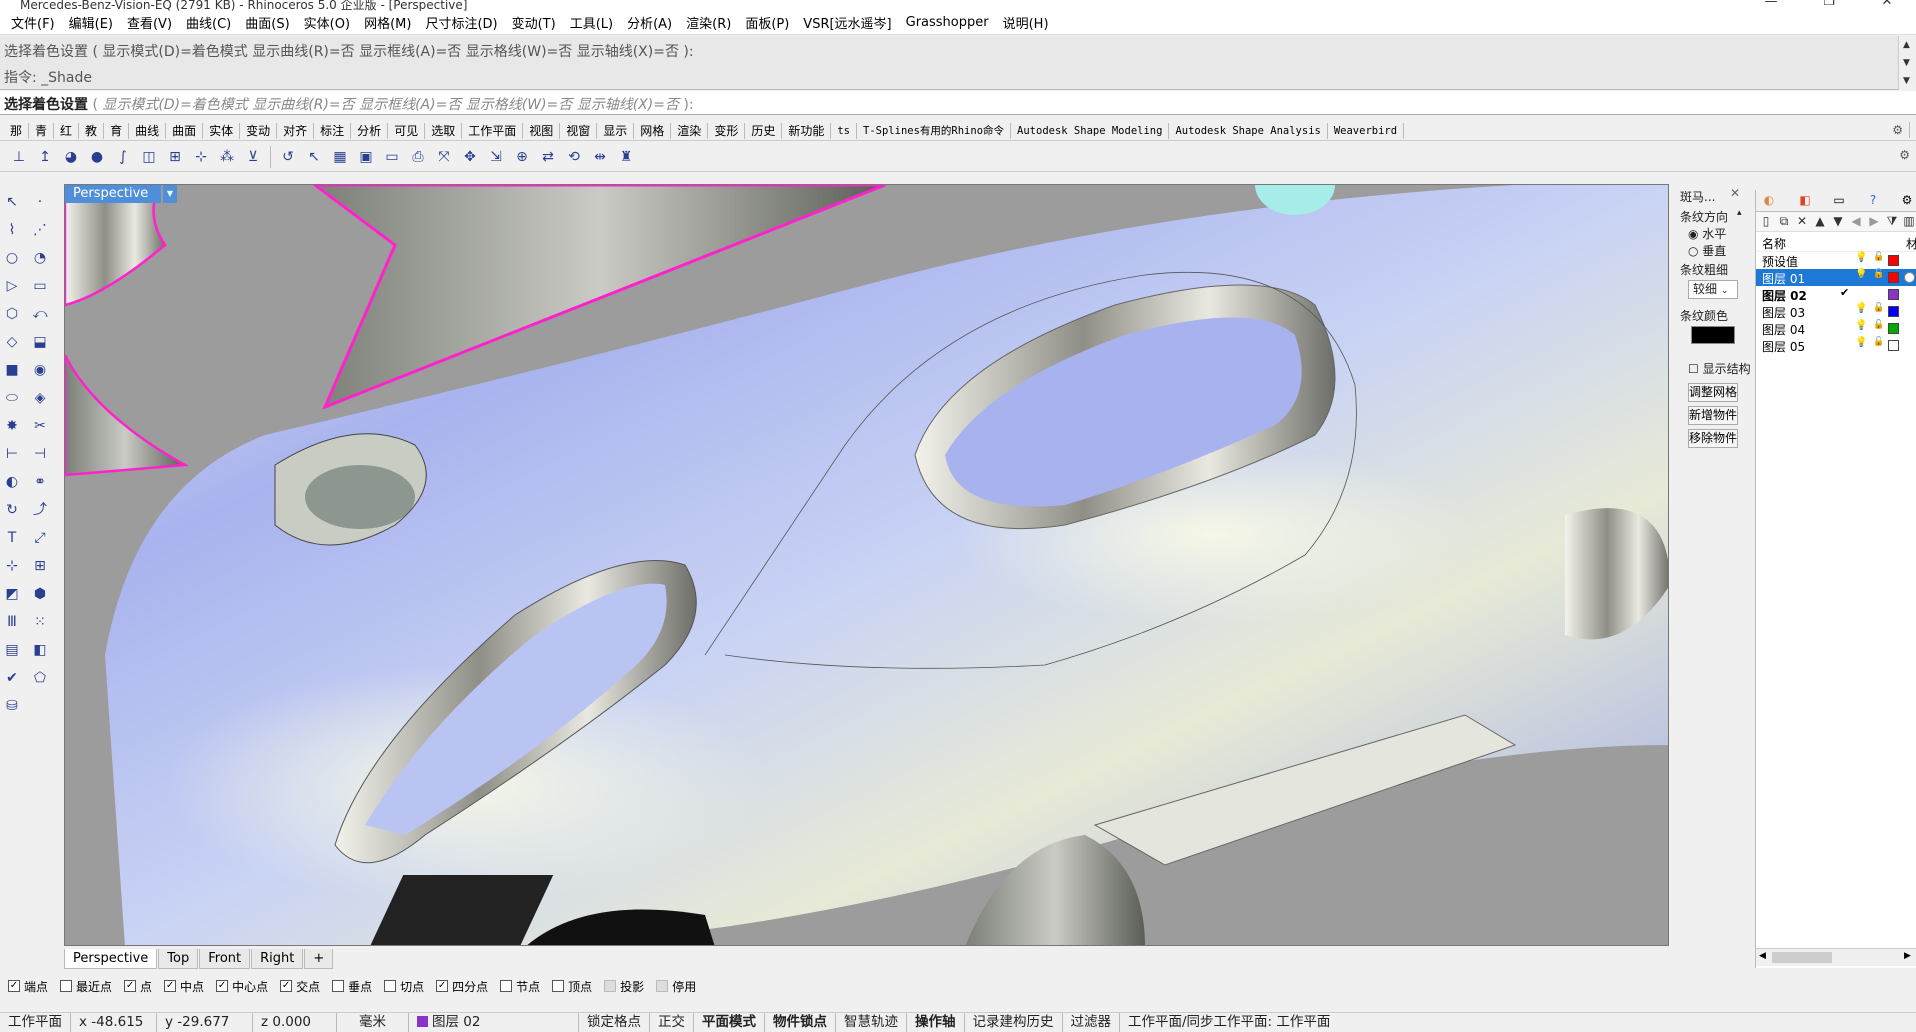 This screenshot has width=1916, height=1032. I want to click on toolbar-tab: 网格, so click(653, 130).